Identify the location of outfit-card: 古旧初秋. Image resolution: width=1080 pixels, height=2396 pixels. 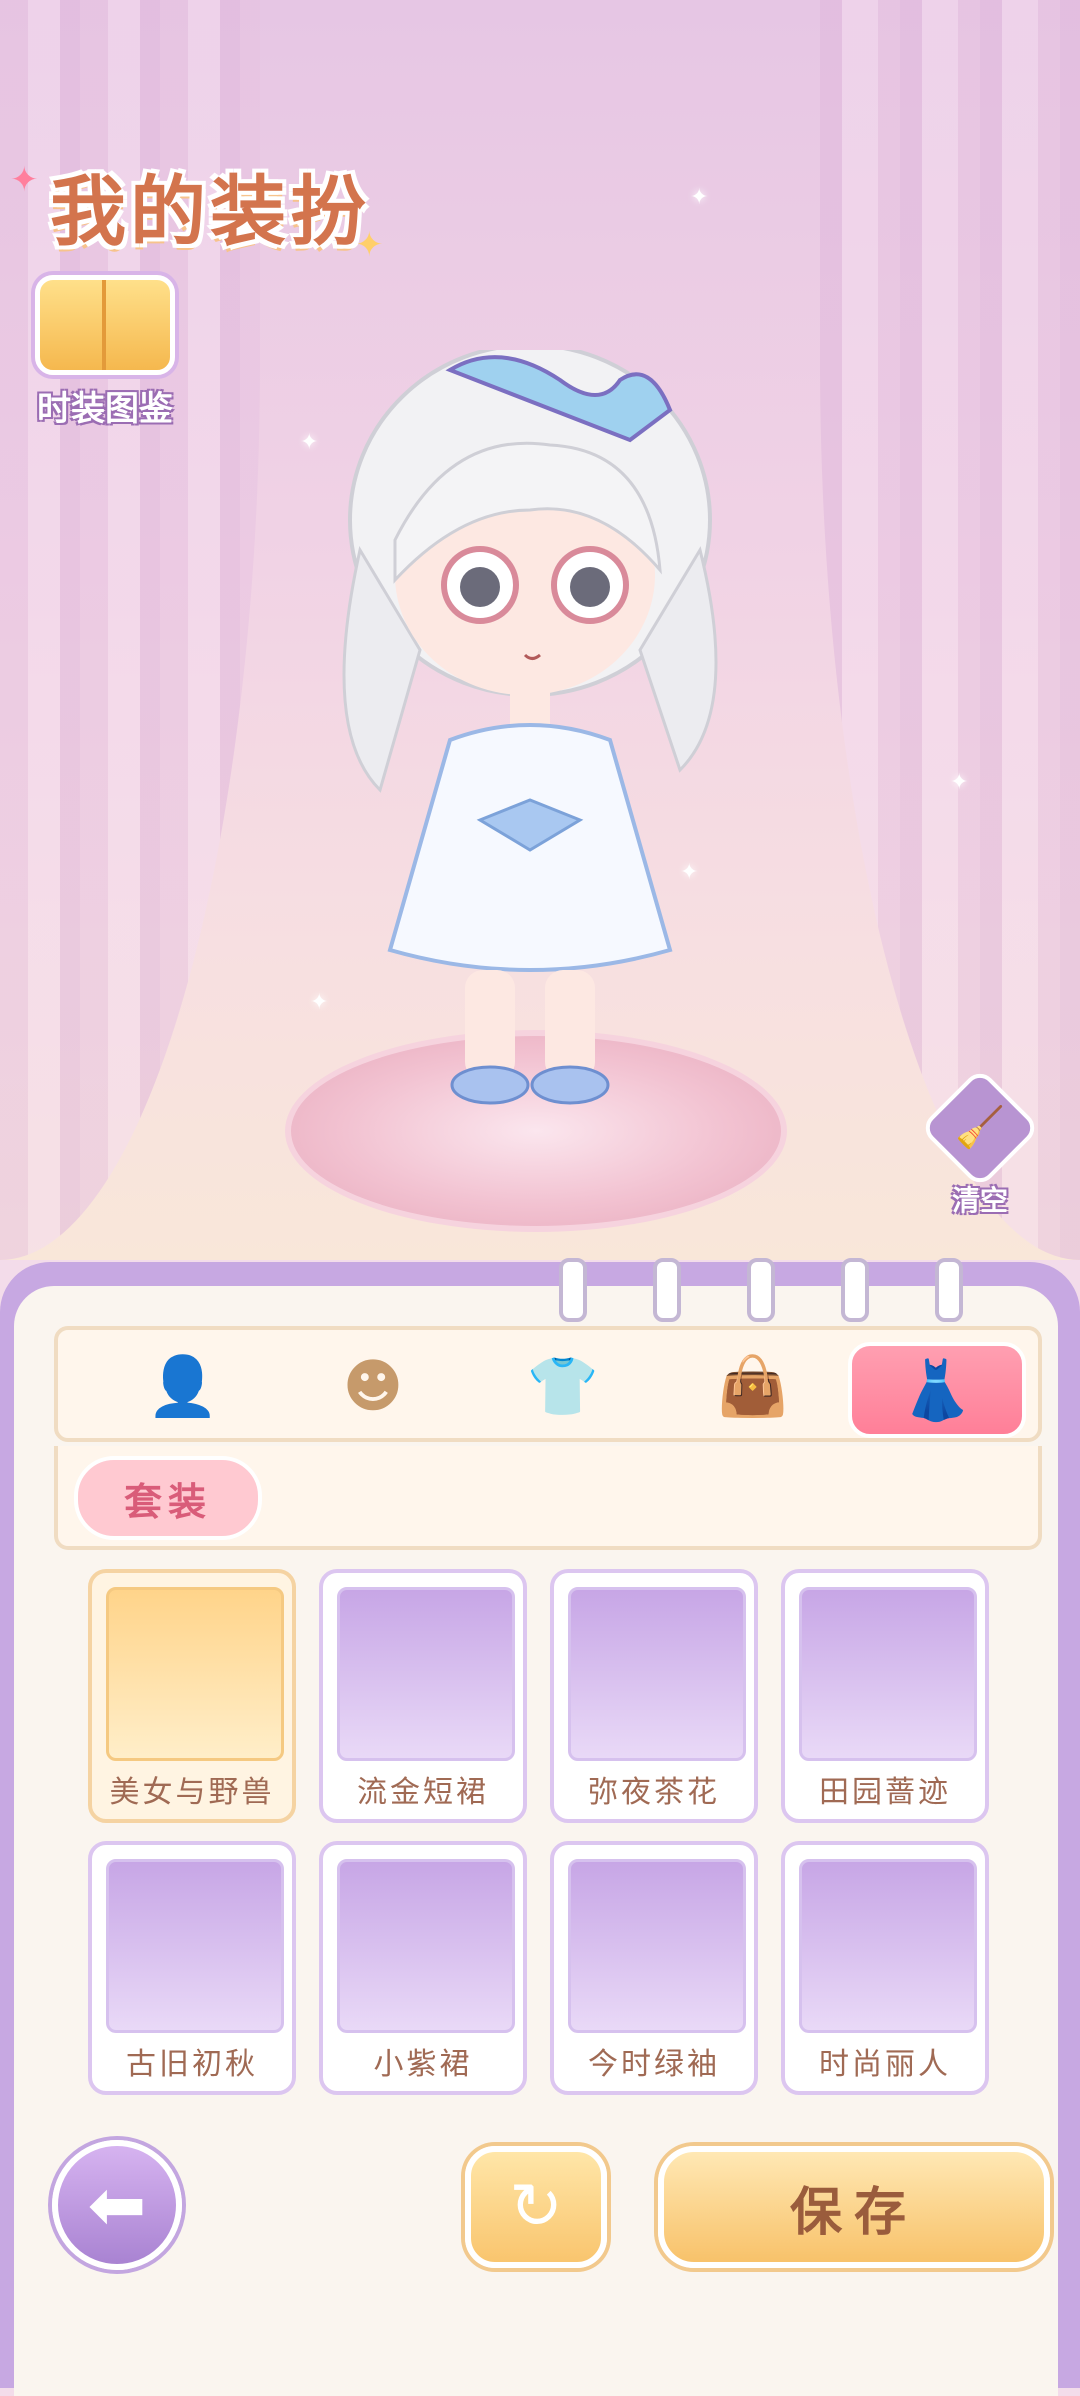
(192, 1968).